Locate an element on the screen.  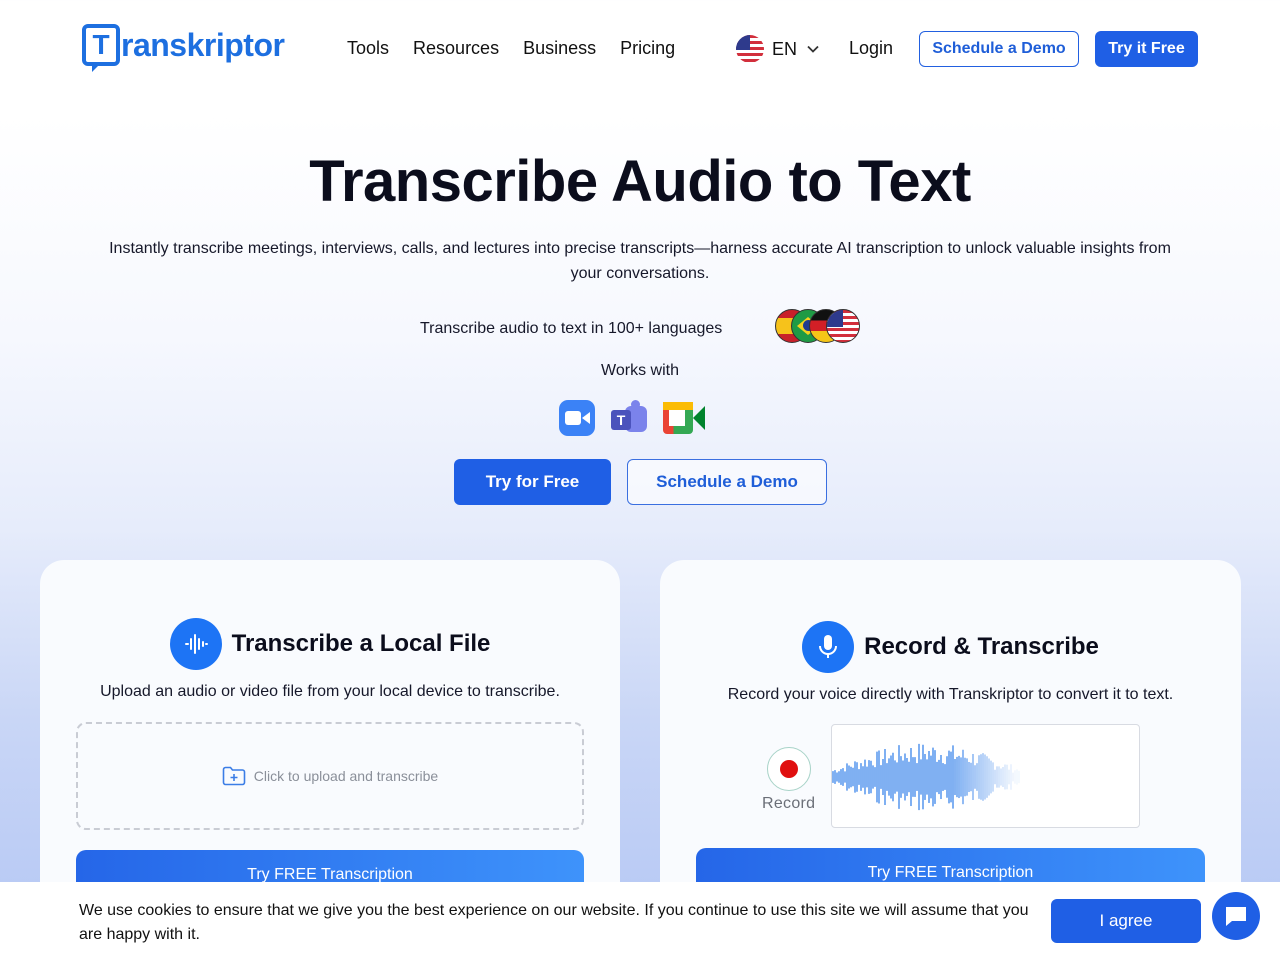
schedule-demo-button: Schedule a Demo is located at coordinates (999, 49).